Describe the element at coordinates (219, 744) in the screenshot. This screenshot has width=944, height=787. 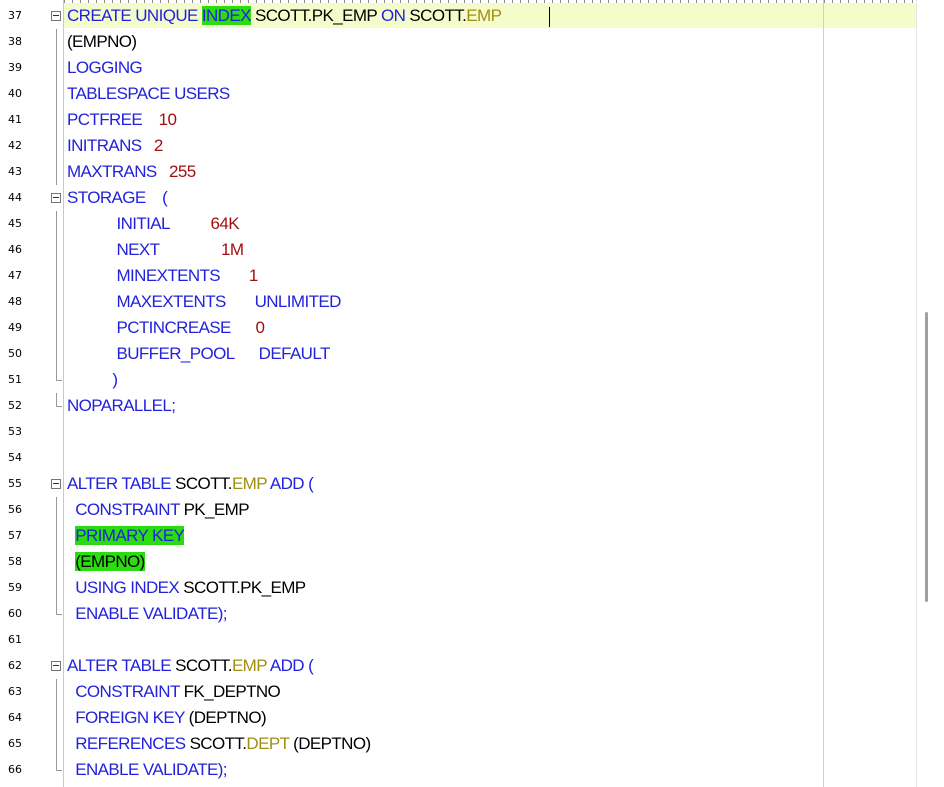
I see `code-text: REFERENCES SCOTT.DEPT (DEPTNO)` at that location.